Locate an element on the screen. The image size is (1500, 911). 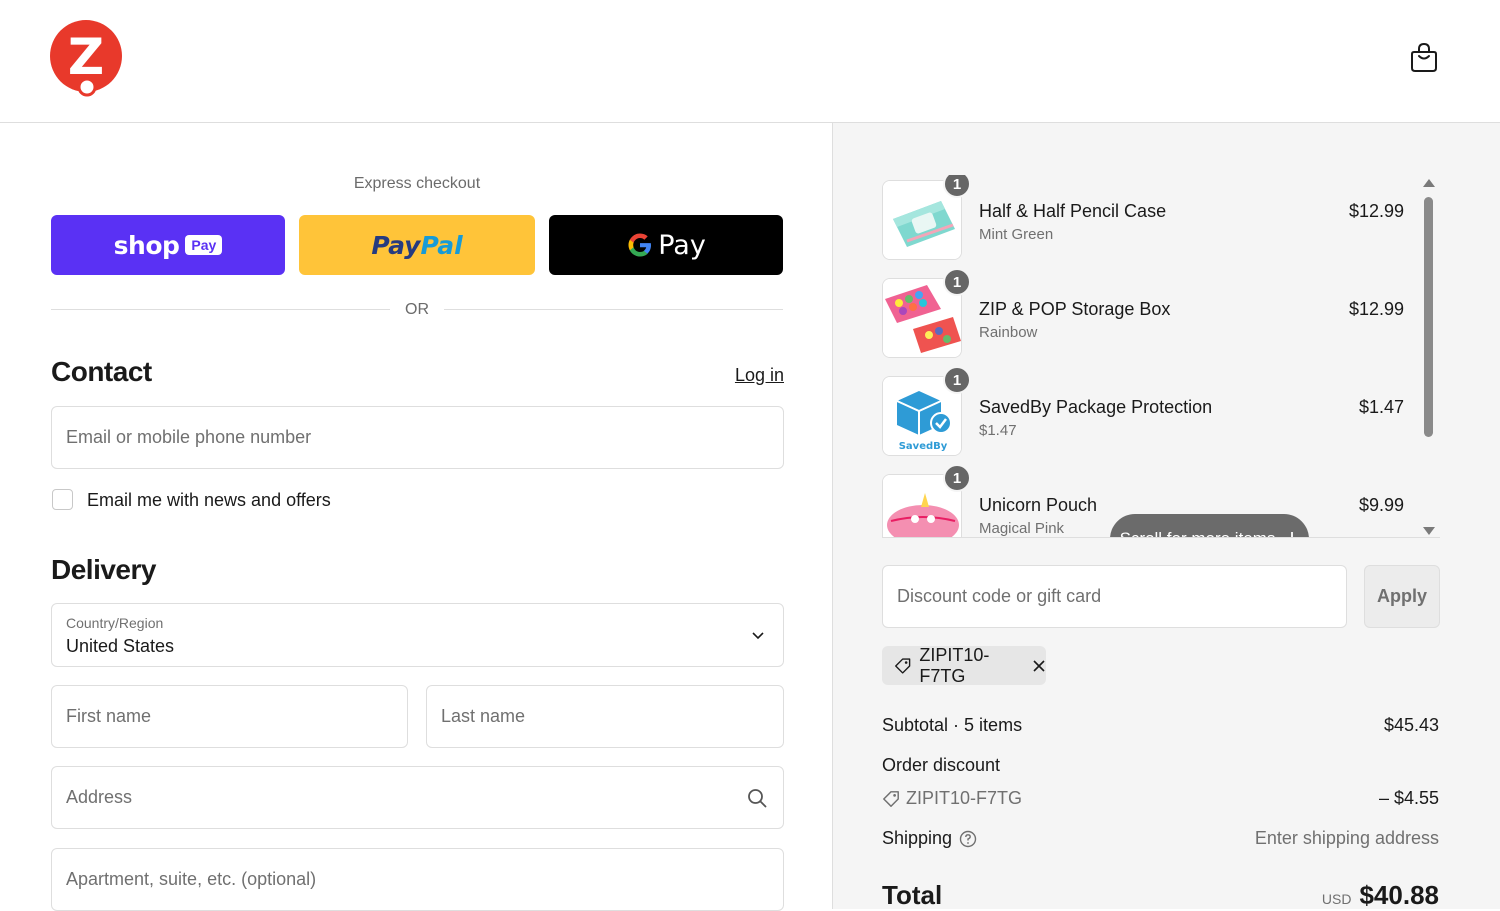
item-name: Unicorn Pouch is located at coordinates (1038, 505).